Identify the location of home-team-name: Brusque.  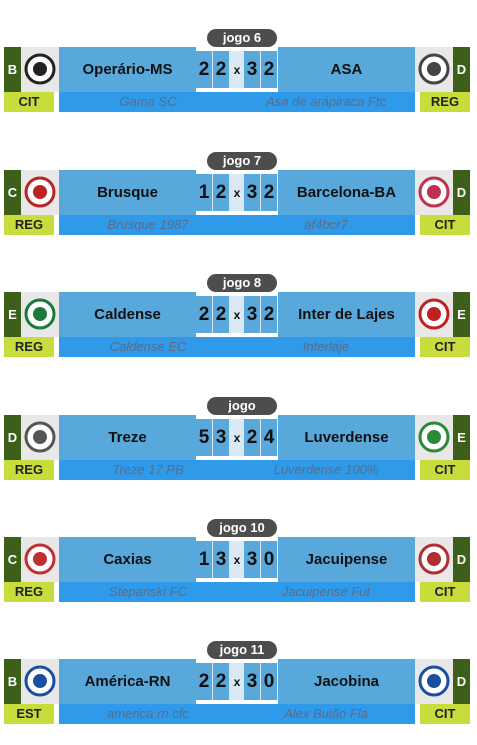
(127, 192).